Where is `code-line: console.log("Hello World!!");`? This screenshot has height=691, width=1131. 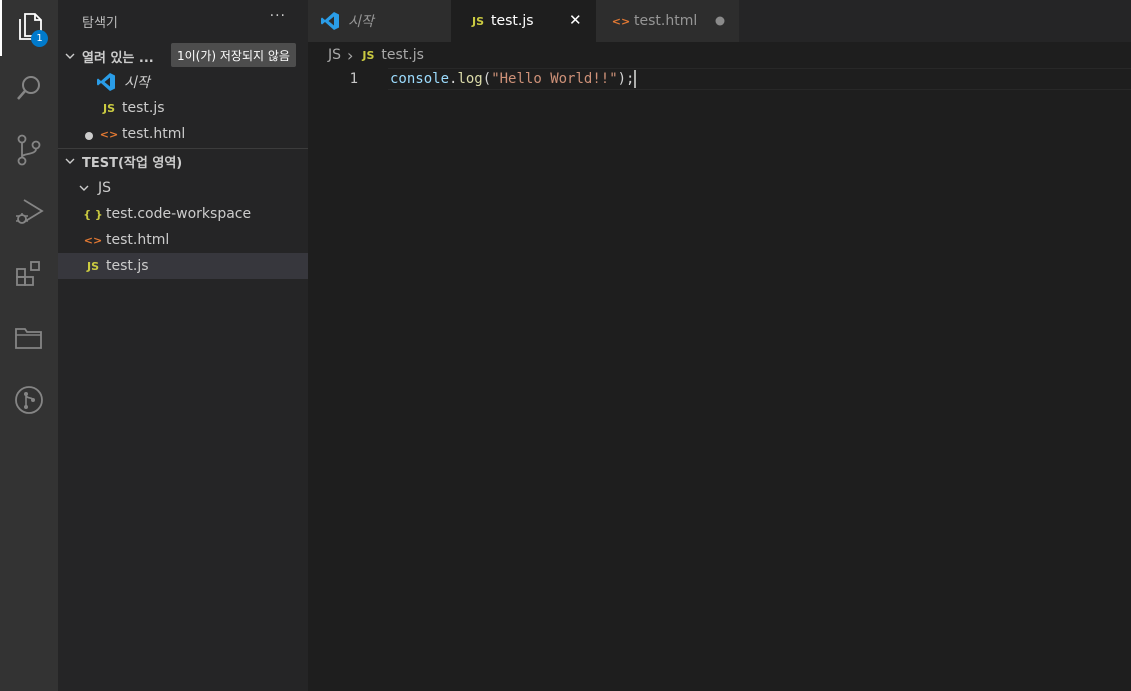
code-line: console.log("Hello World!!"); is located at coordinates (513, 79).